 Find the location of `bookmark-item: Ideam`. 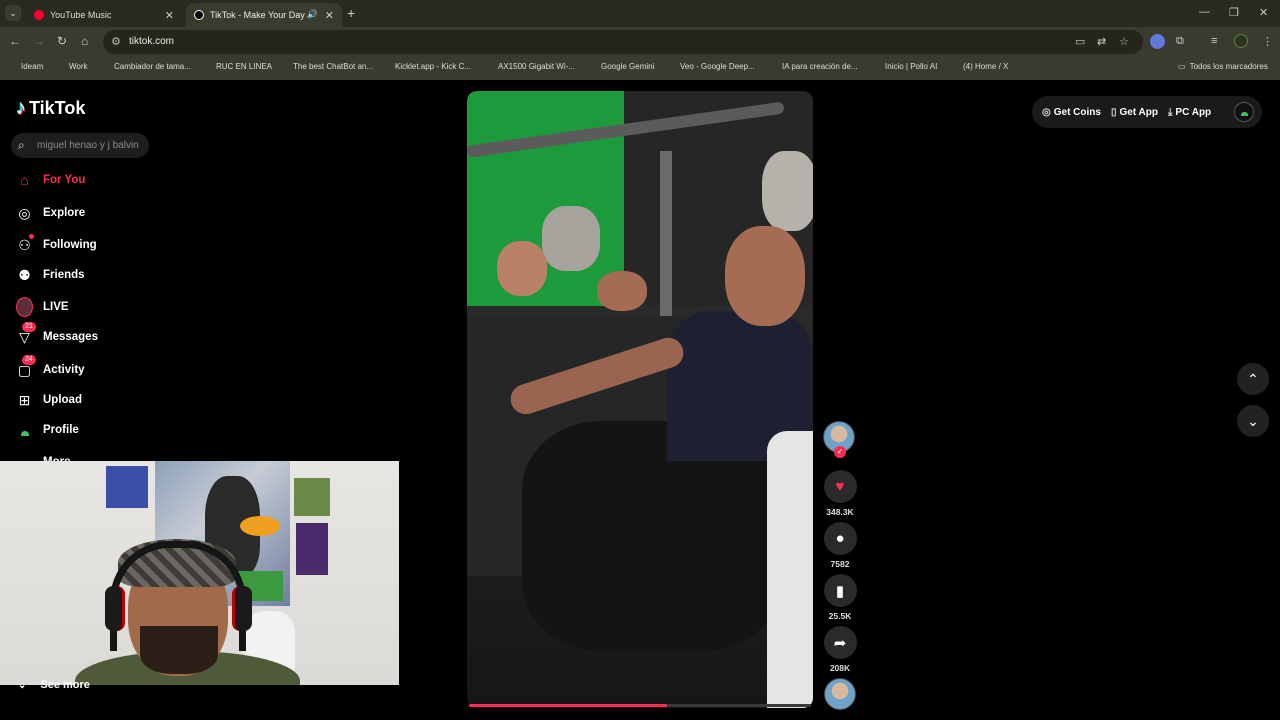

bookmark-item: Ideam is located at coordinates (25, 66).